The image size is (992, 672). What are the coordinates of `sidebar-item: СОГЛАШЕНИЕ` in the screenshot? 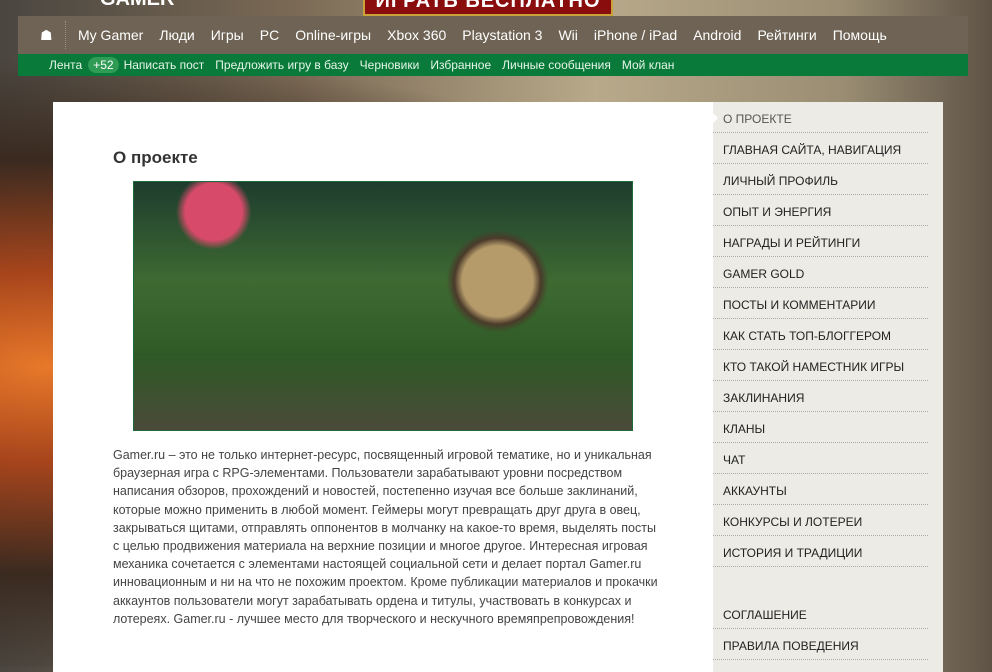 It's located at (820, 613).